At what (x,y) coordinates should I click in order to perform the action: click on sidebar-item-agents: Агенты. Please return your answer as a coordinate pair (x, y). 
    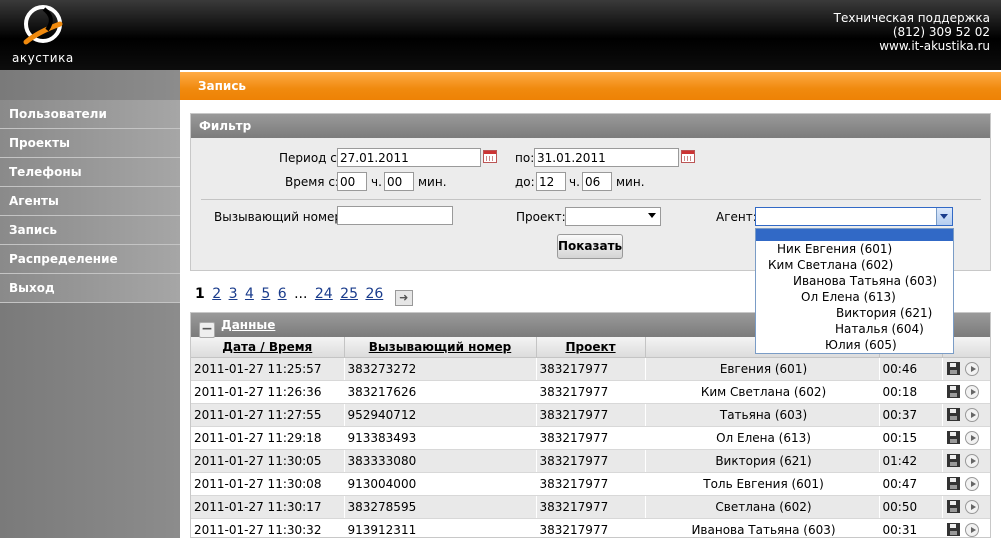
    Looking at the image, I should click on (90, 201).